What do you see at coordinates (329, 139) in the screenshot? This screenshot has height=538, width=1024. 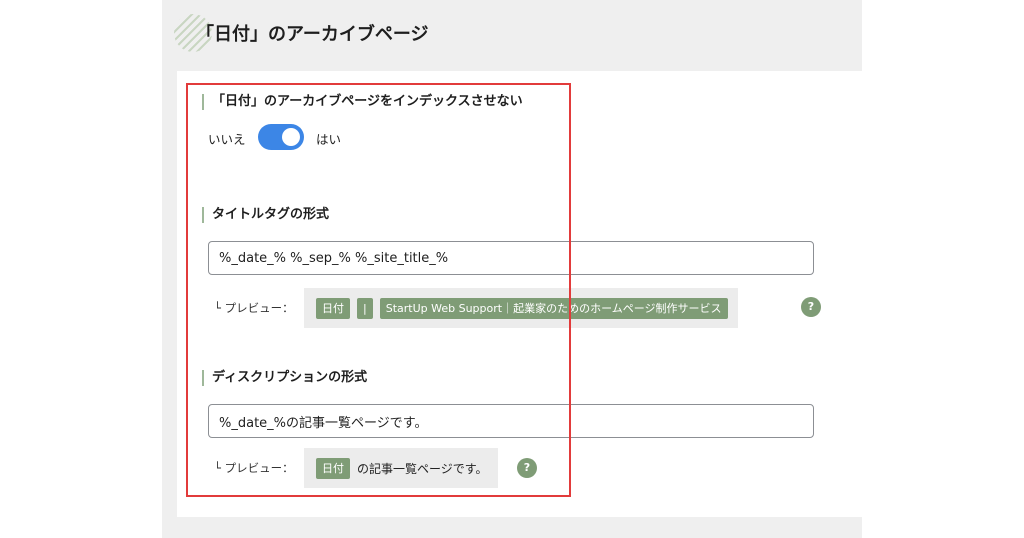 I see `toggle-on-label: はい` at bounding box center [329, 139].